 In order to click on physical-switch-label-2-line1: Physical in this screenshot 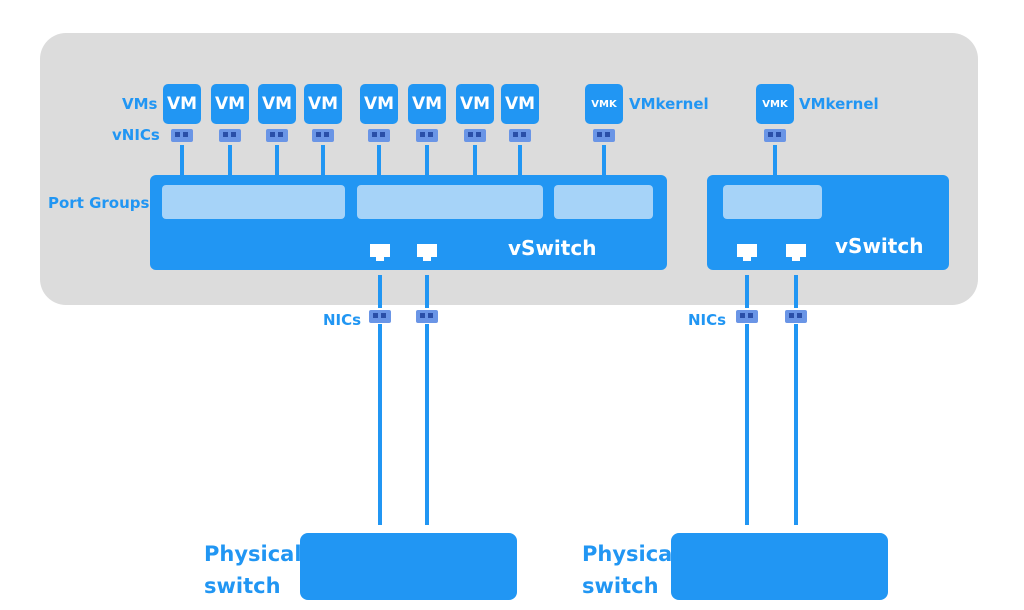, I will do `click(631, 554)`.